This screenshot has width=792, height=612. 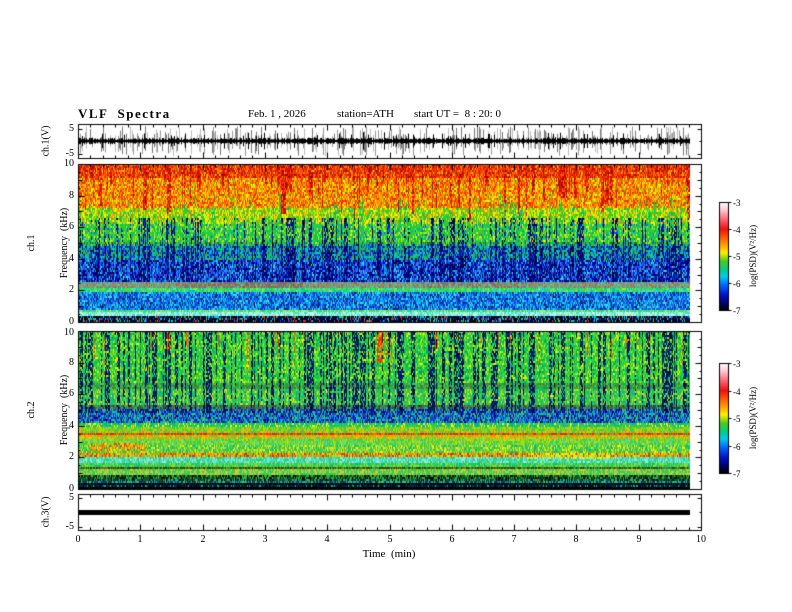 What do you see at coordinates (737, 447) in the screenshot?
I see `colorbar2-tick-label: -6` at bounding box center [737, 447].